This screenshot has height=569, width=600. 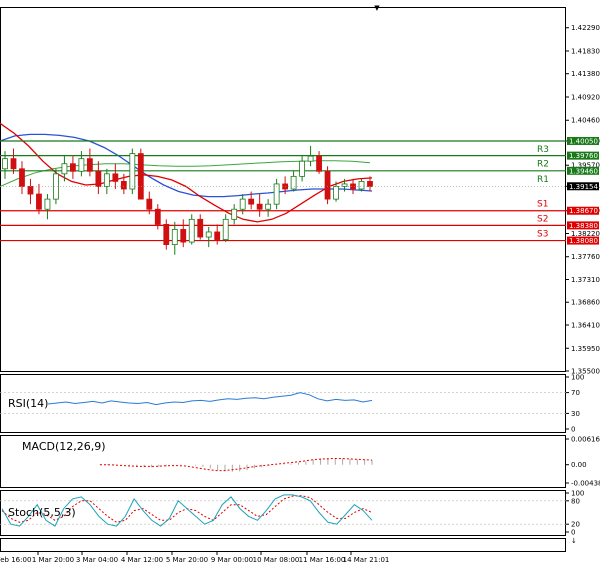 I want to click on level-label-r3: R3, so click(x=543, y=150).